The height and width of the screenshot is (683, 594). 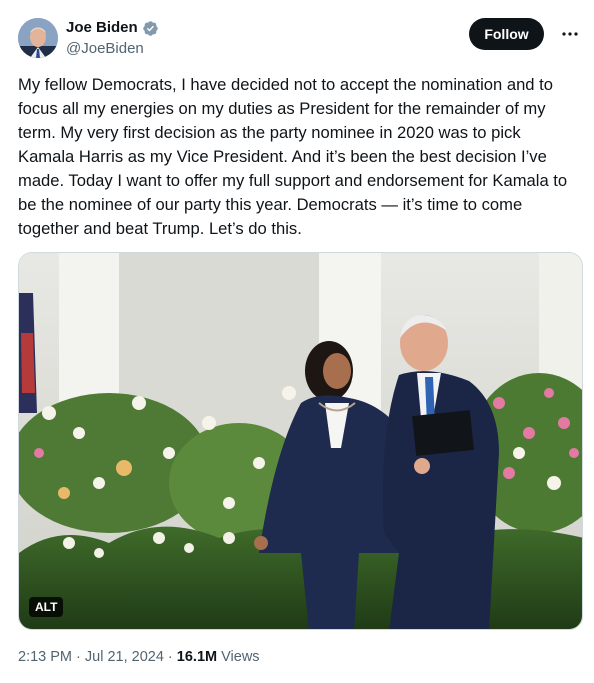 I want to click on views-count: 16.1M, so click(x=197, y=657).